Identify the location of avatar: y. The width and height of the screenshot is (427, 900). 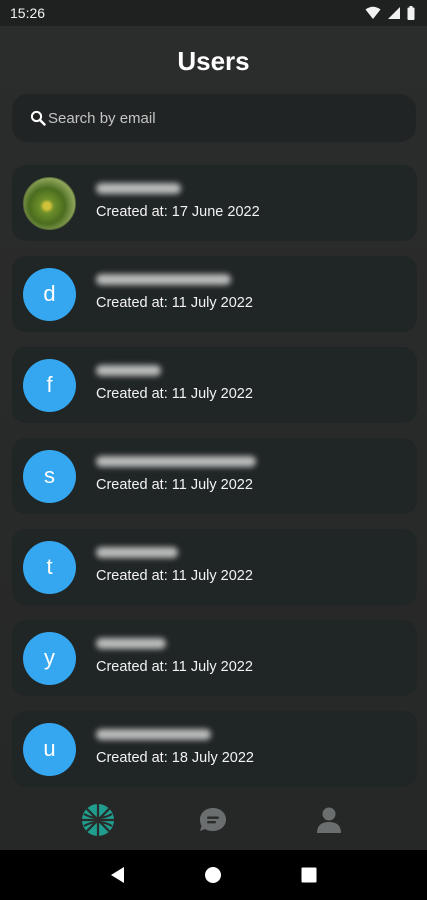
(49, 658).